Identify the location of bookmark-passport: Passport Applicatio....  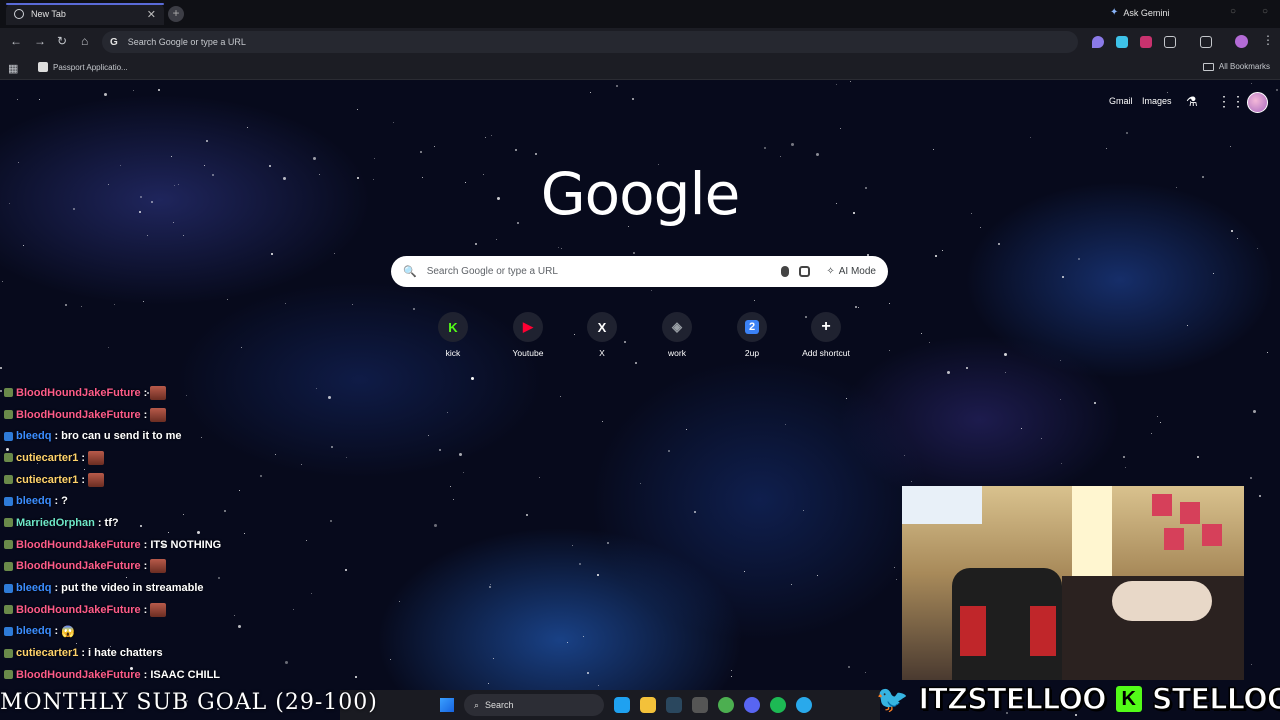
(83, 67).